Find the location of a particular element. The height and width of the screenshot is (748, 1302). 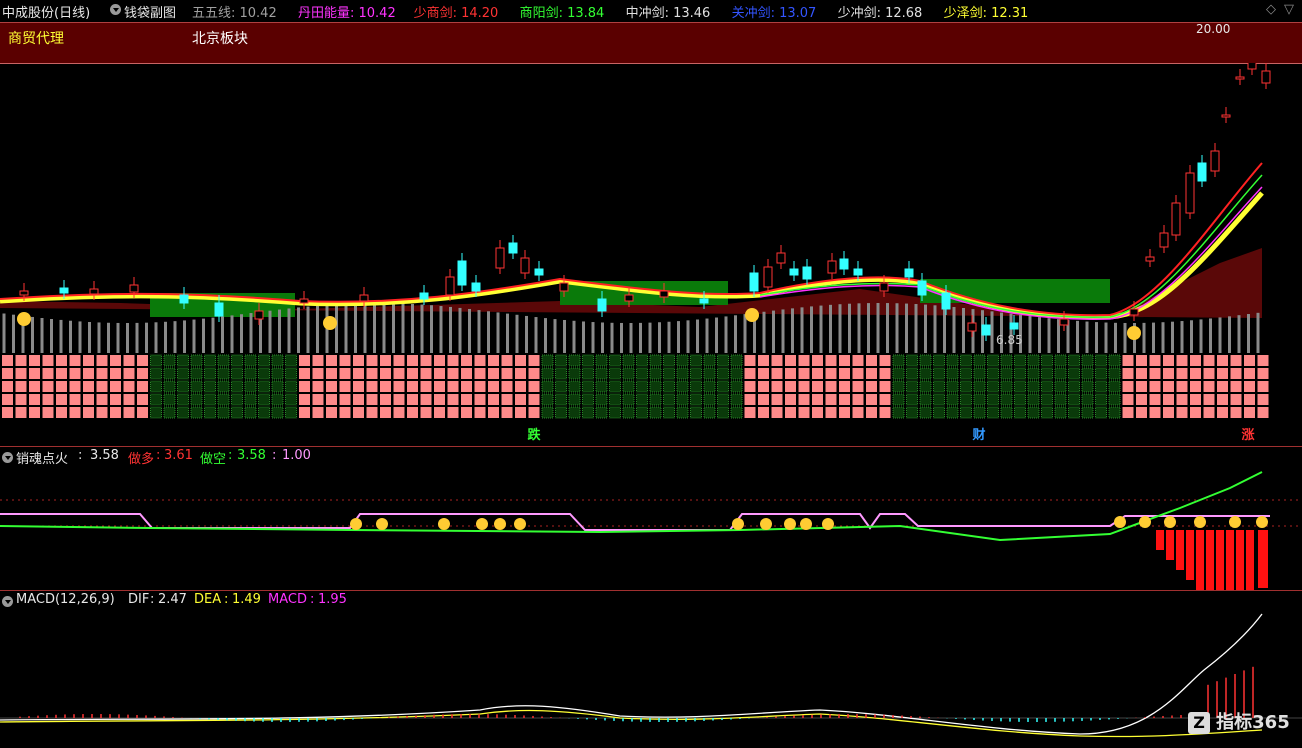

ma-legend-item: 丹田能量: 10.42 is located at coordinates (347, 13).